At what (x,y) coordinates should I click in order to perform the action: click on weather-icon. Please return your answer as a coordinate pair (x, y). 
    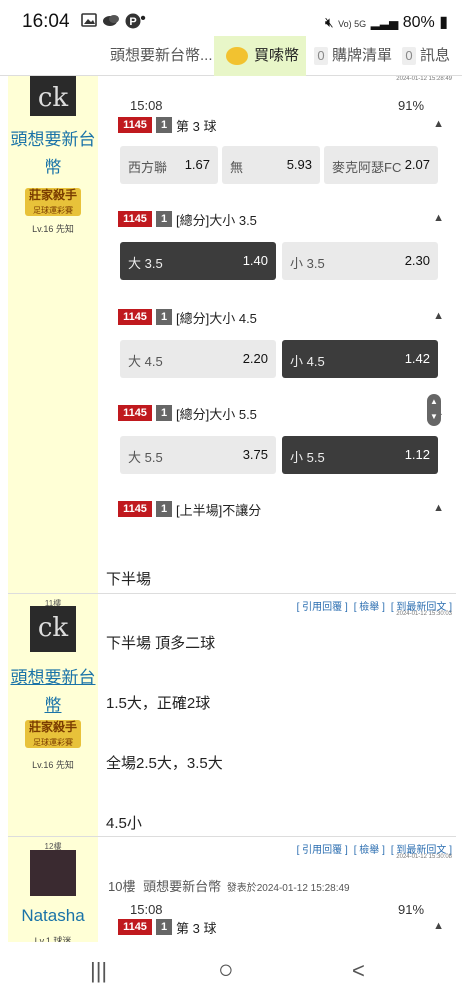
    Looking at the image, I should click on (111, 22).